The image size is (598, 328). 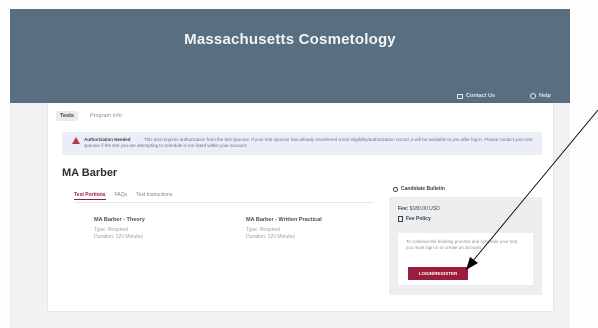 What do you see at coordinates (400, 219) in the screenshot?
I see `document-icon` at bounding box center [400, 219].